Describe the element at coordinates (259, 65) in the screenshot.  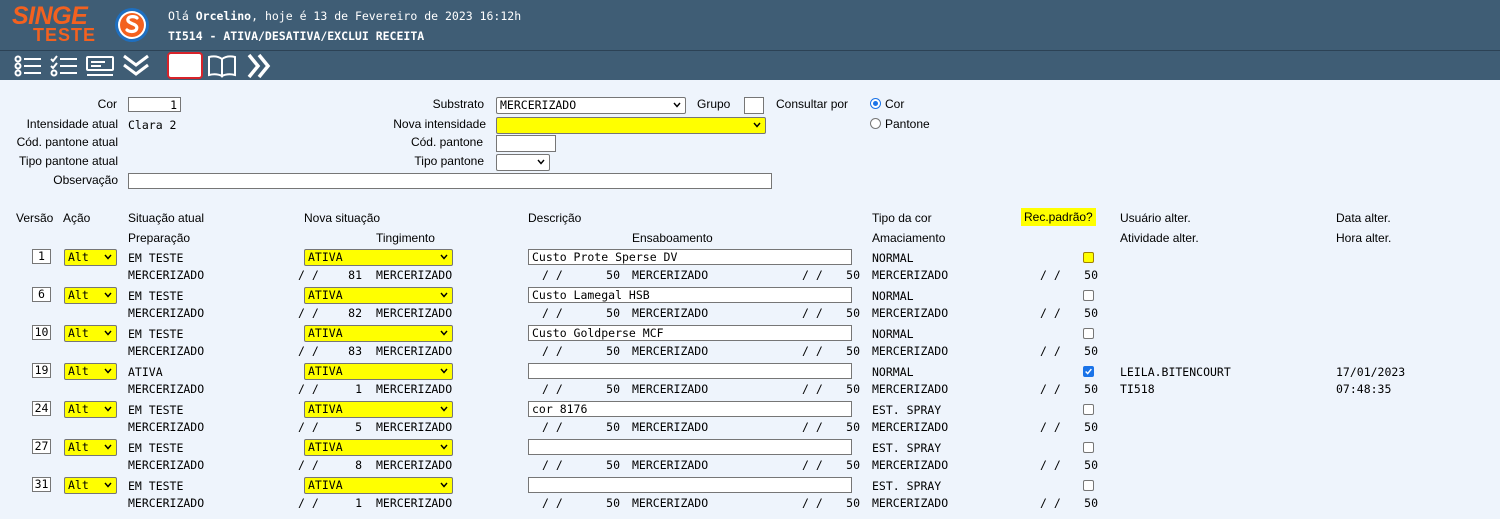
I see `double-chevron-right-icon` at that location.